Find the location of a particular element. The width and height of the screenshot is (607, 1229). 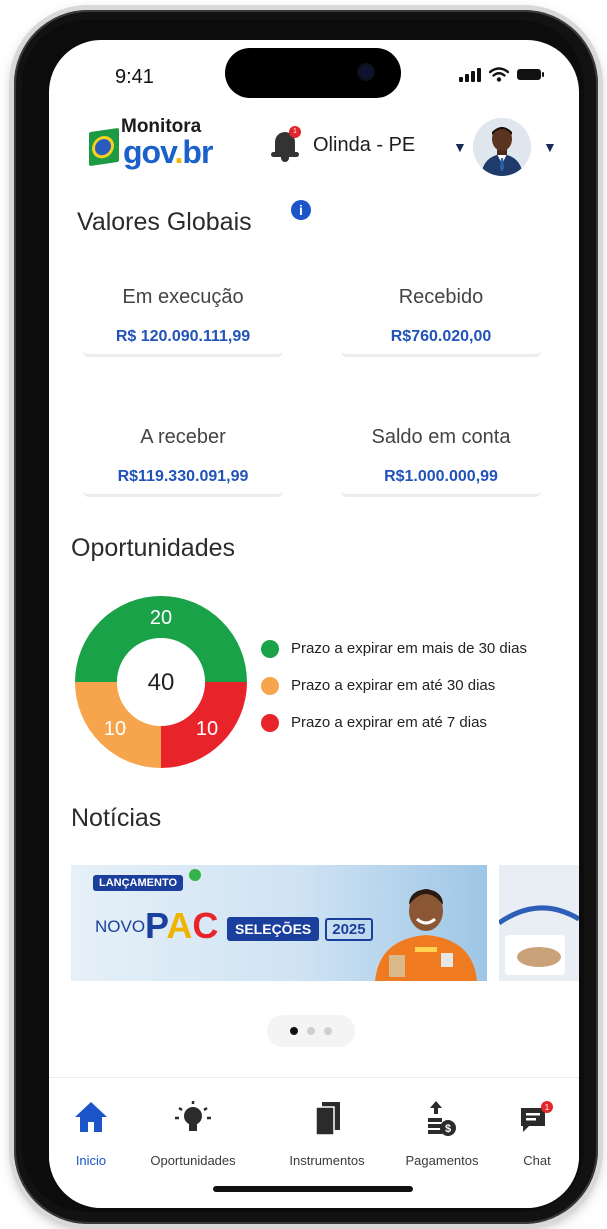

legend-label: Prazo a expirar em mais de 30 dias is located at coordinates (409, 648).